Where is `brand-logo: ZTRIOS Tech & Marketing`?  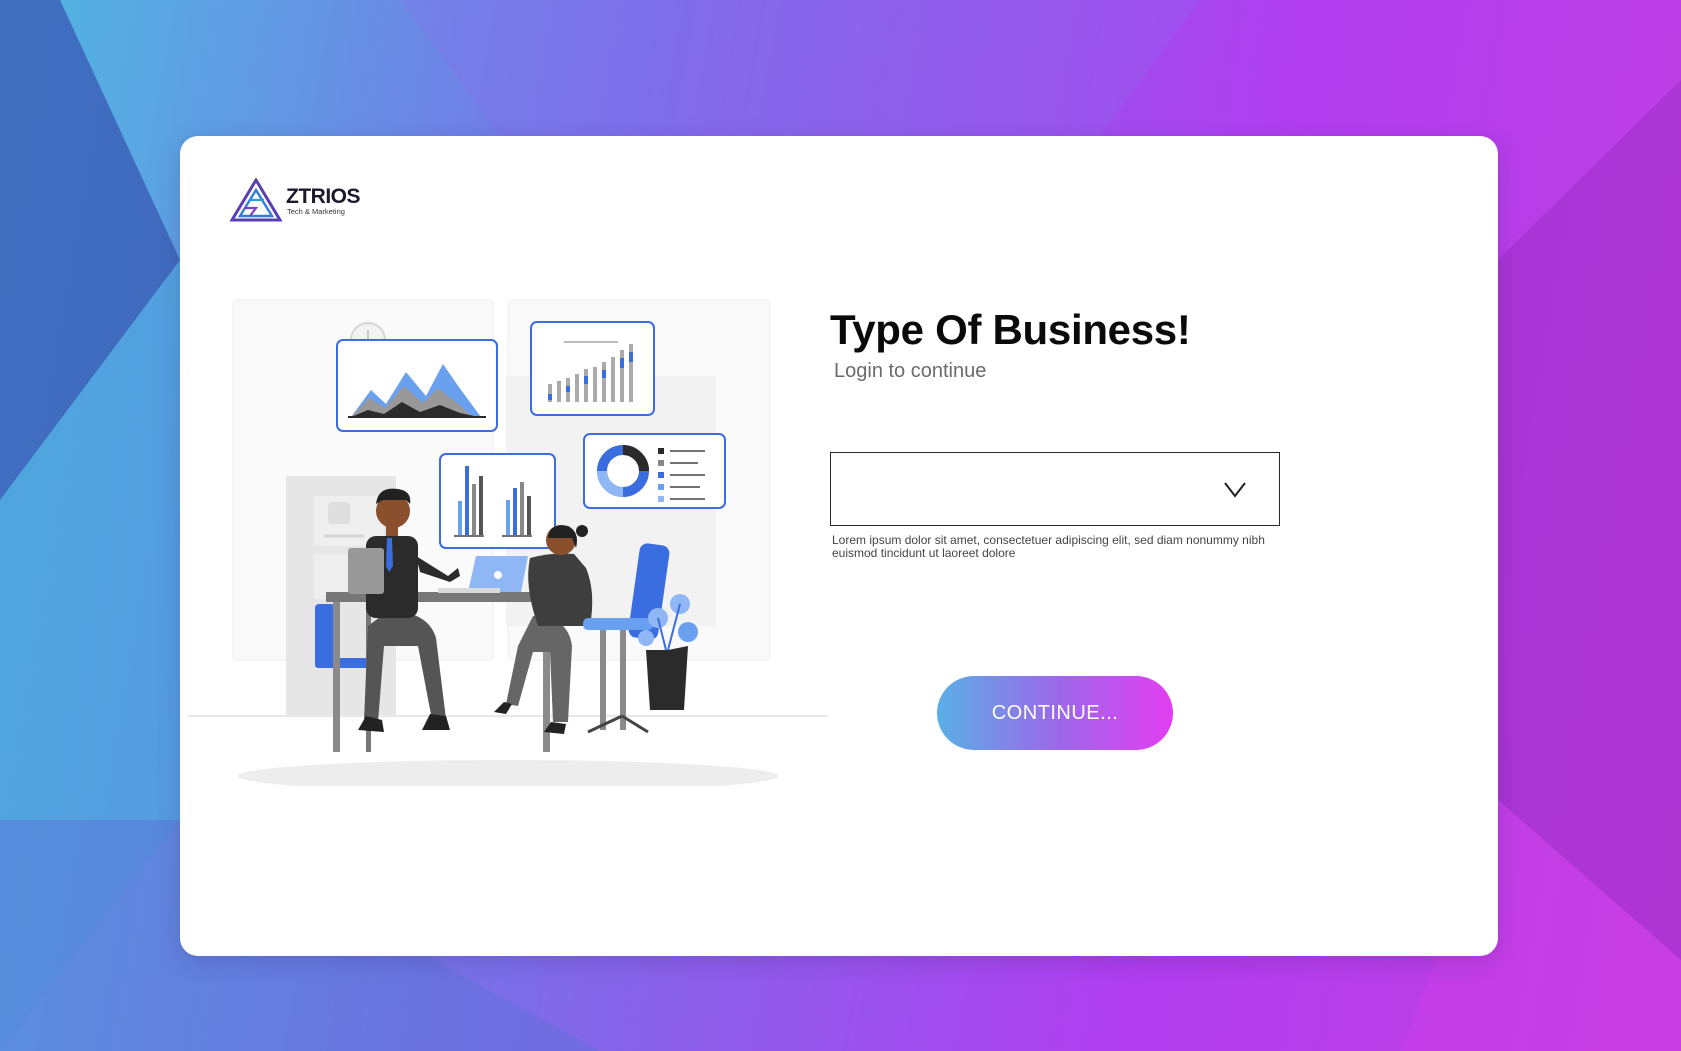
brand-logo: ZTRIOS Tech & Marketing is located at coordinates (295, 200).